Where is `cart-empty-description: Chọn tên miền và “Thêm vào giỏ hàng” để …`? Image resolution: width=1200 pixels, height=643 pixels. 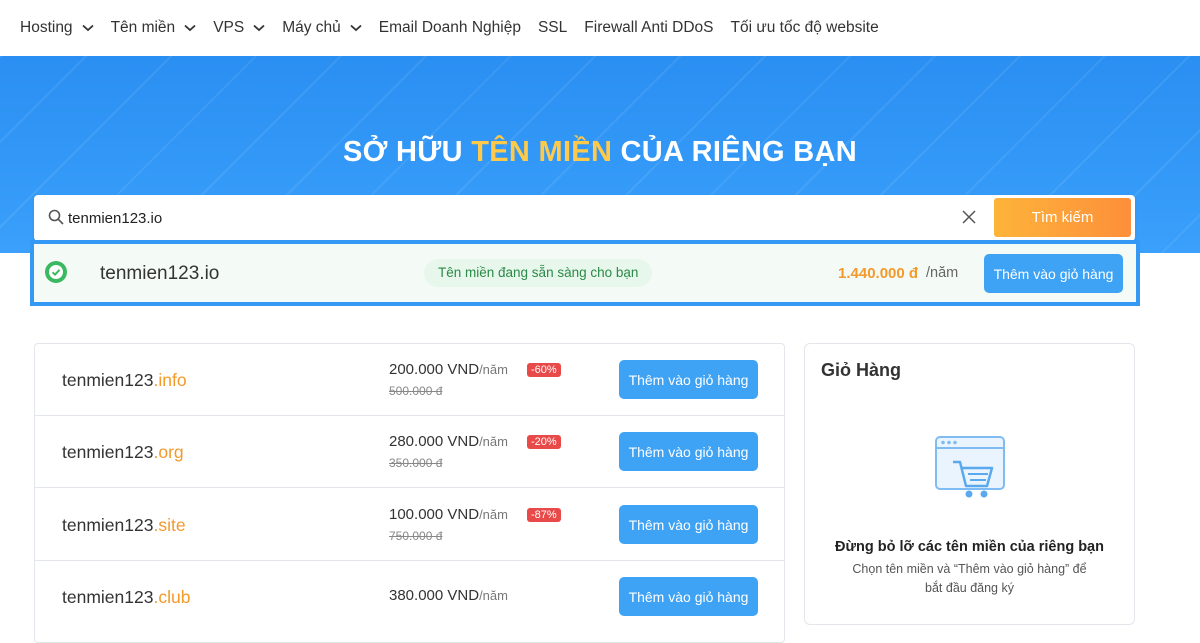
cart-empty-description: Chọn tên miền và “Thêm vào giỏ hàng” để … is located at coordinates (969, 578).